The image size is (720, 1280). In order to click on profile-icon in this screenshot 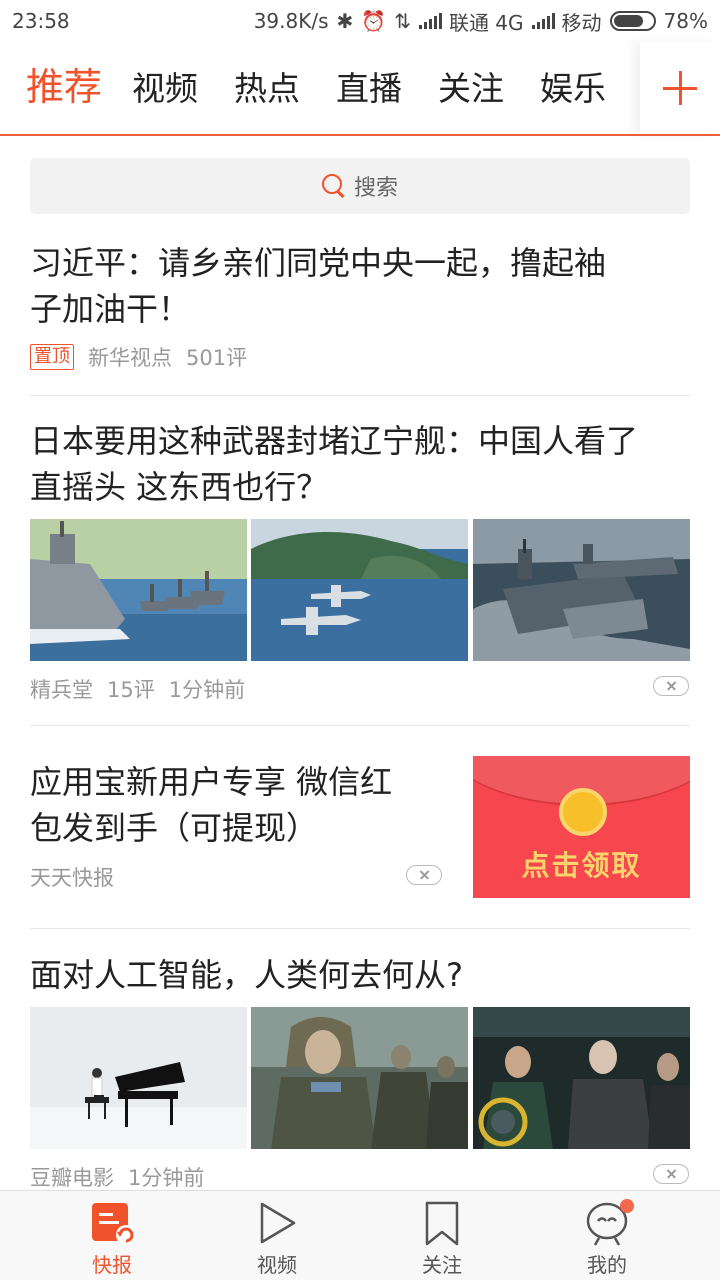, I will do `click(610, 1222)`.